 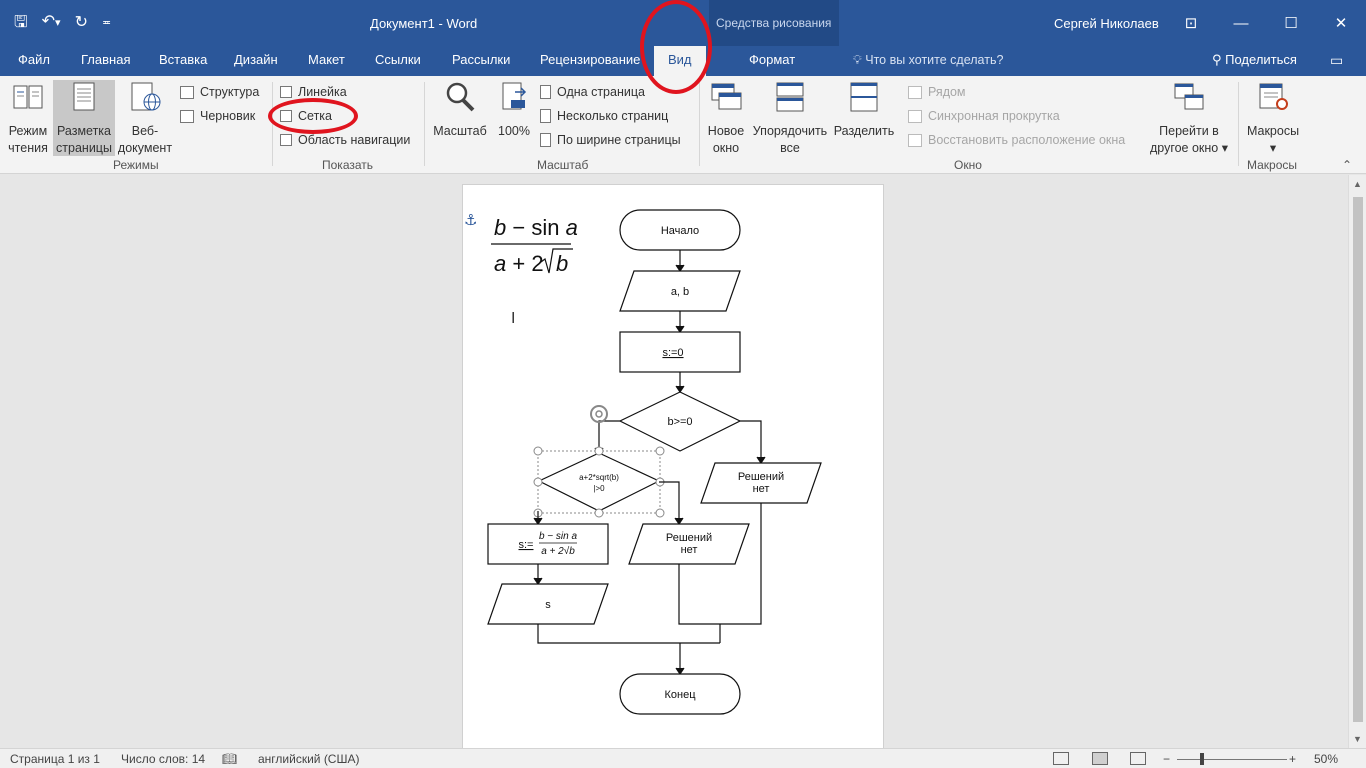 What do you see at coordinates (256, 61) in the screenshot?
I see `tab-design: Дизайн` at bounding box center [256, 61].